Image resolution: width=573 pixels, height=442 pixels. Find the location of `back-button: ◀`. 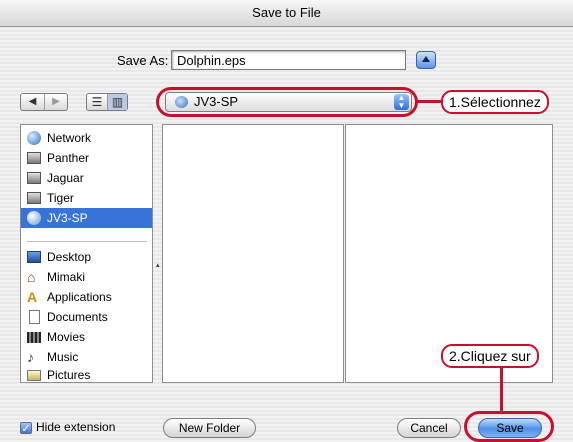

back-button: ◀ is located at coordinates (33, 102).